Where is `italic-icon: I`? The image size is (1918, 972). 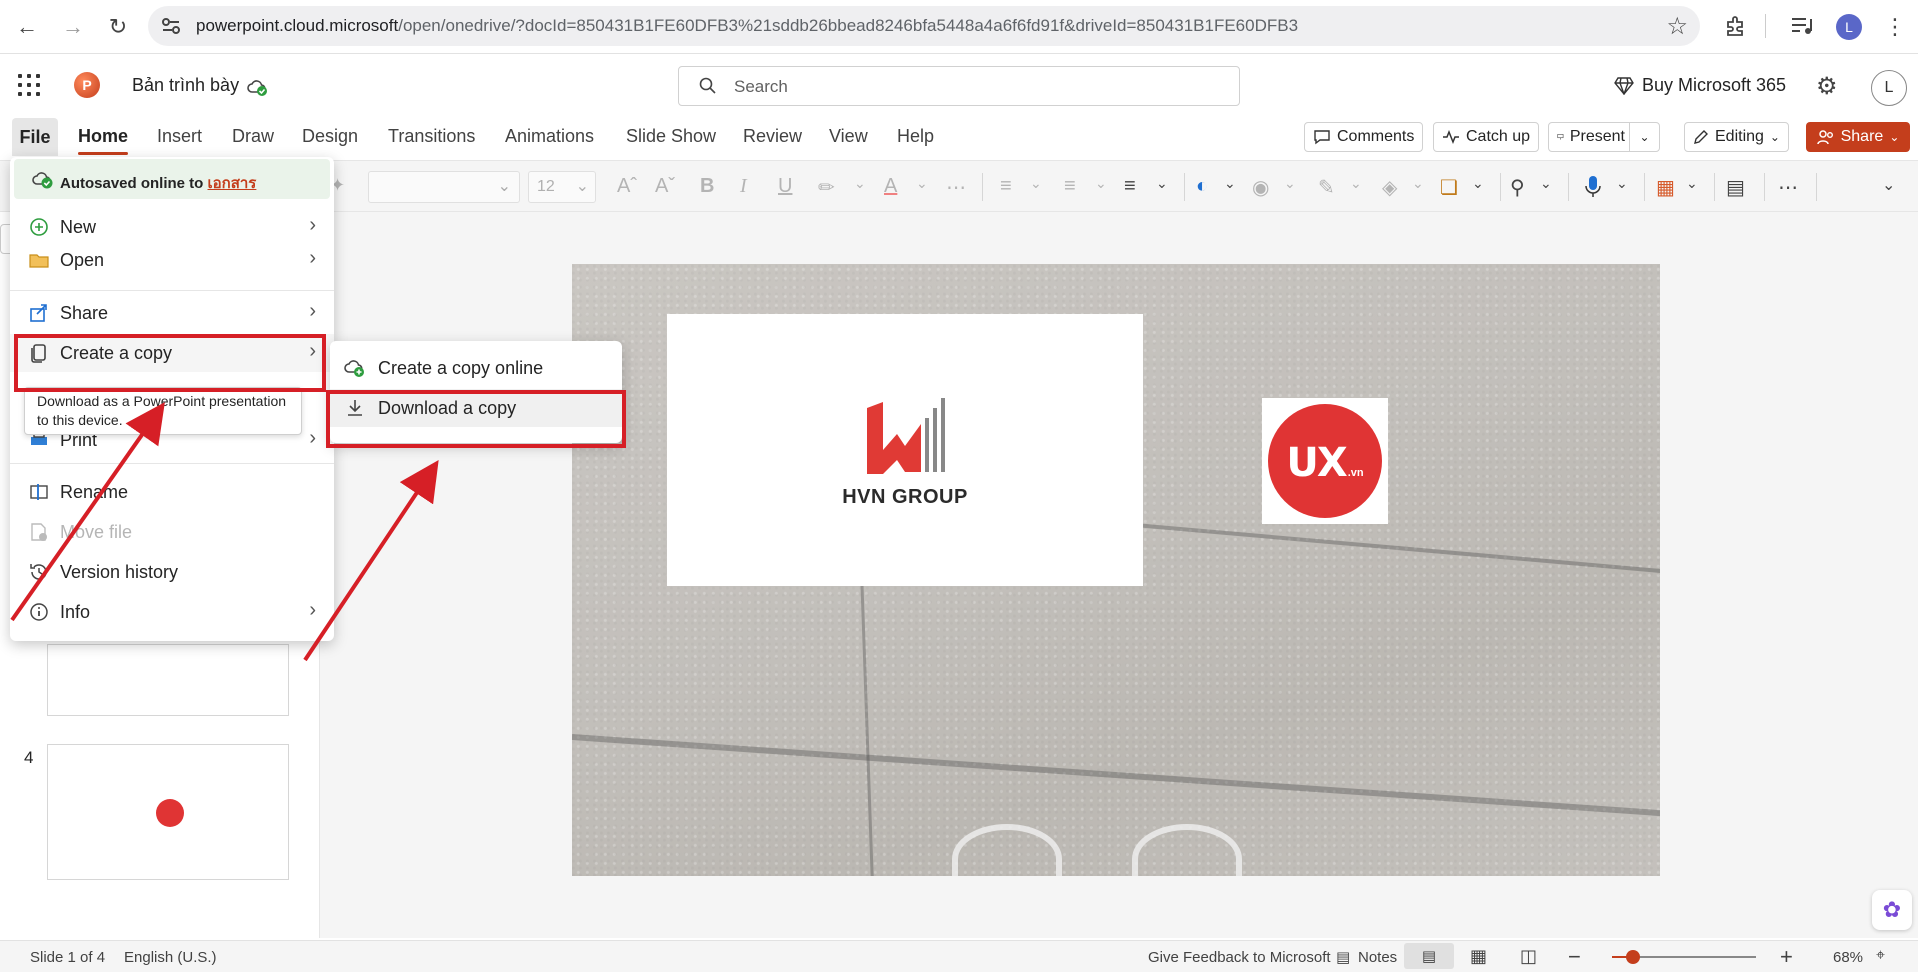 italic-icon: I is located at coordinates (743, 186).